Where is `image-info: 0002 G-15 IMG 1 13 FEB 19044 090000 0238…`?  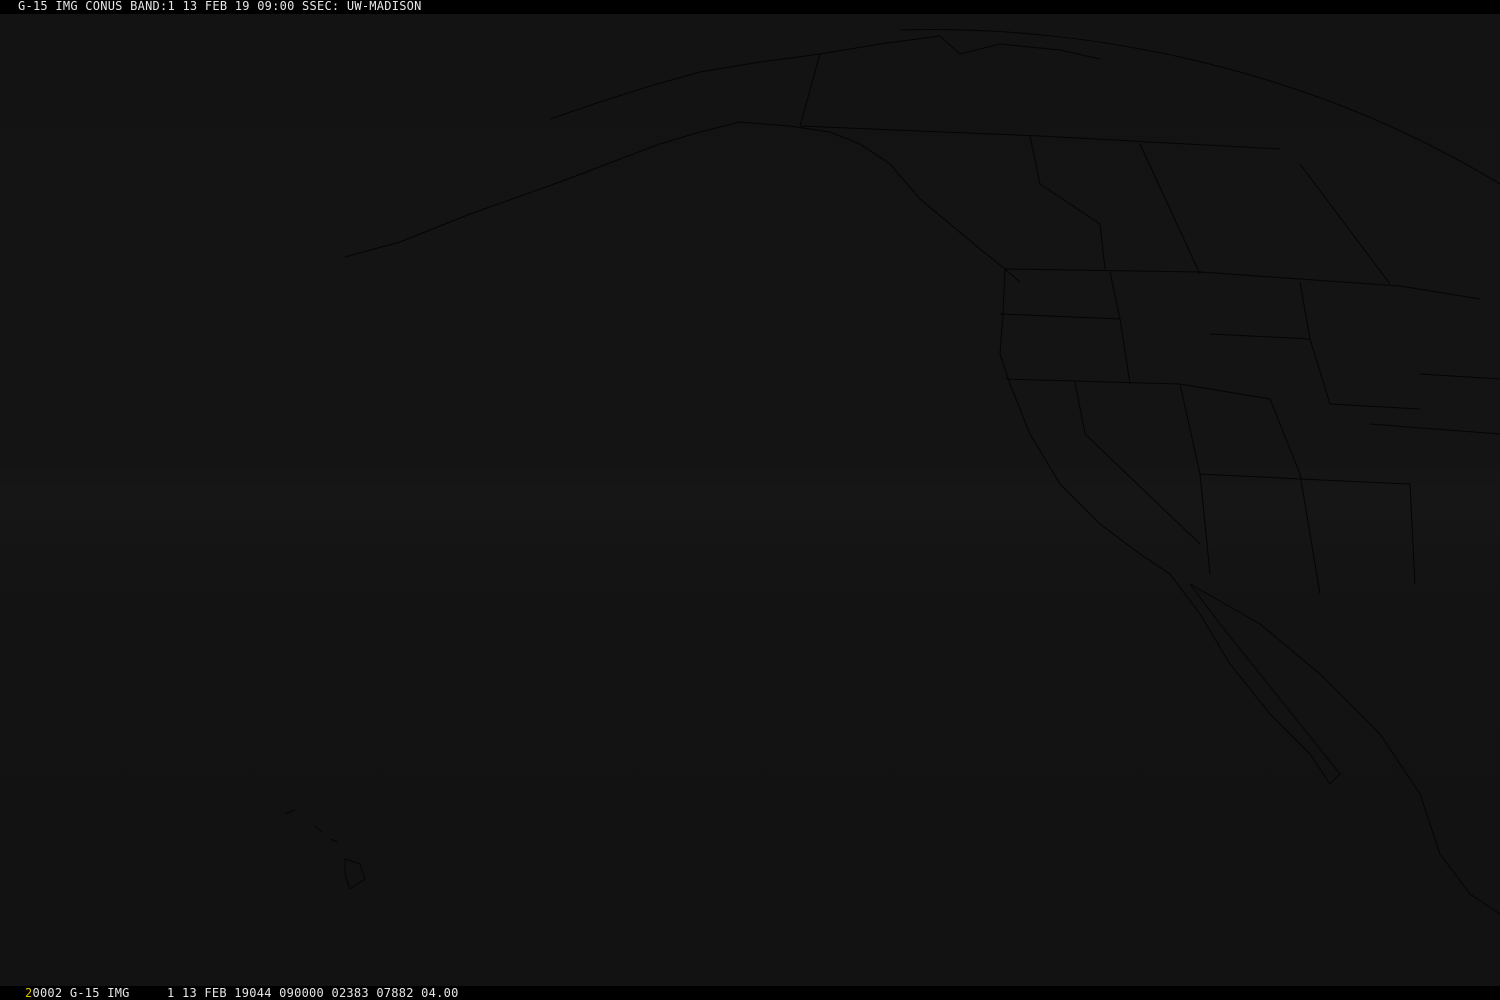
image-info: 0002 G-15 IMG 1 13 FEB 19044 090000 0238… is located at coordinates (245, 993).